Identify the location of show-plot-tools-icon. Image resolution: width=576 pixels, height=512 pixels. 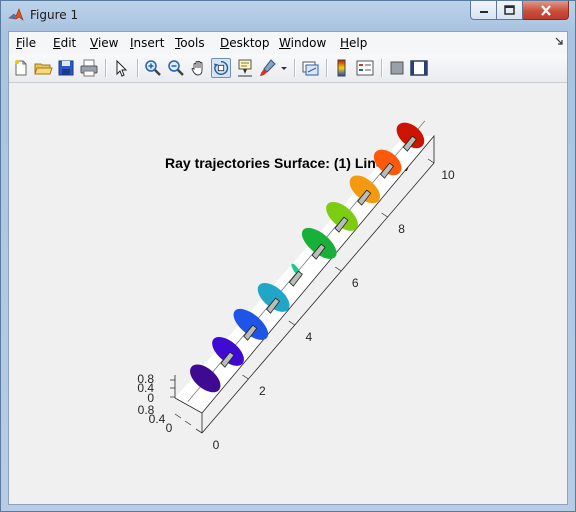
(419, 68).